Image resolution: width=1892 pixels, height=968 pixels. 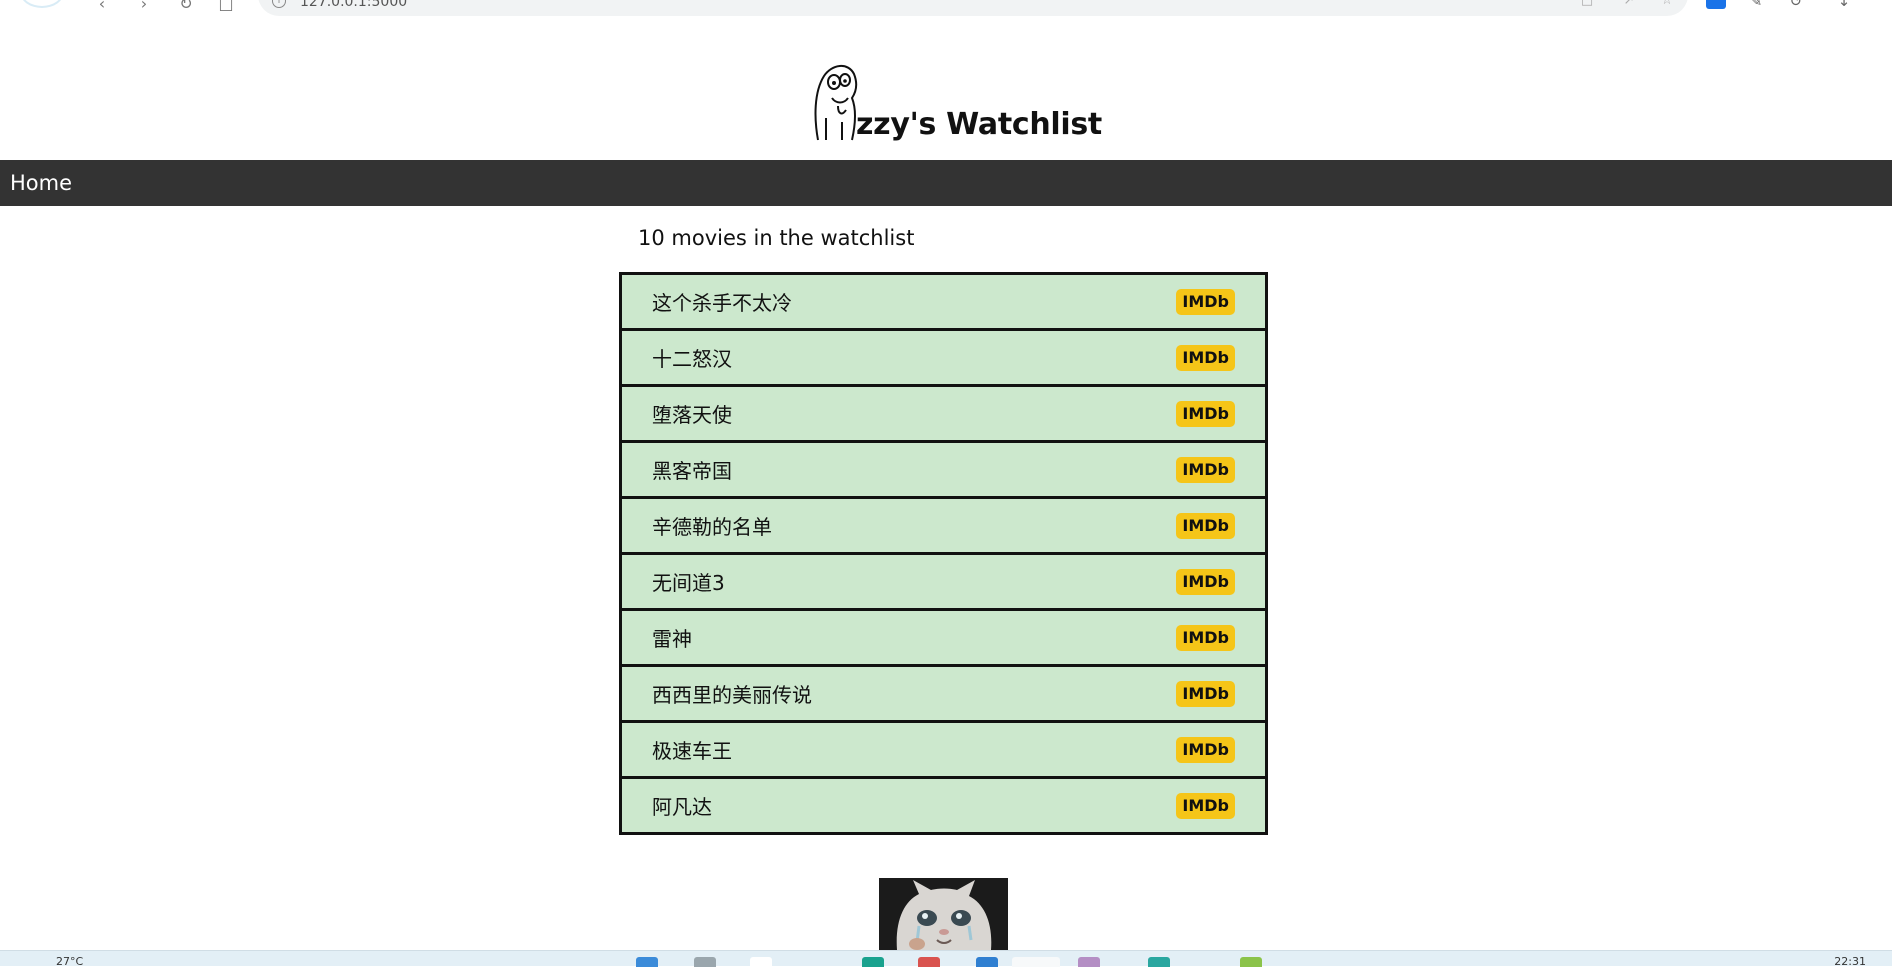 I want to click on favorites-icon: ✎, so click(x=1756, y=5).